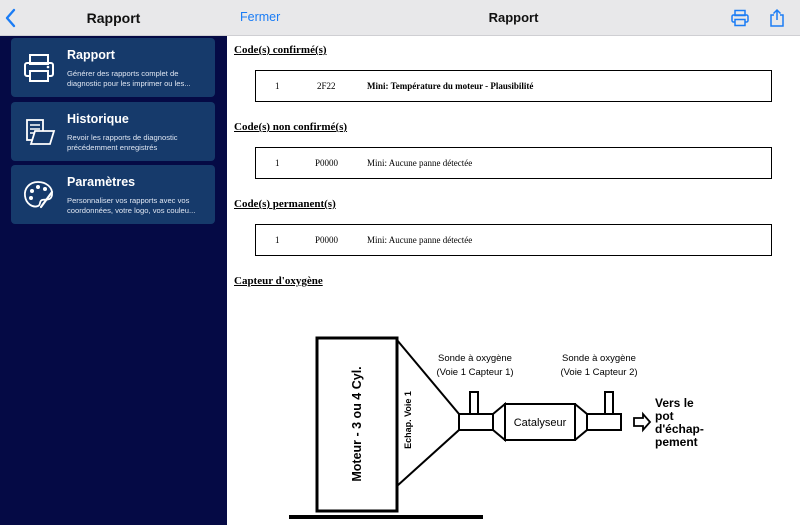  Describe the element at coordinates (540, 423) in the screenshot. I see `catalyst-label: Catalyseur` at that location.